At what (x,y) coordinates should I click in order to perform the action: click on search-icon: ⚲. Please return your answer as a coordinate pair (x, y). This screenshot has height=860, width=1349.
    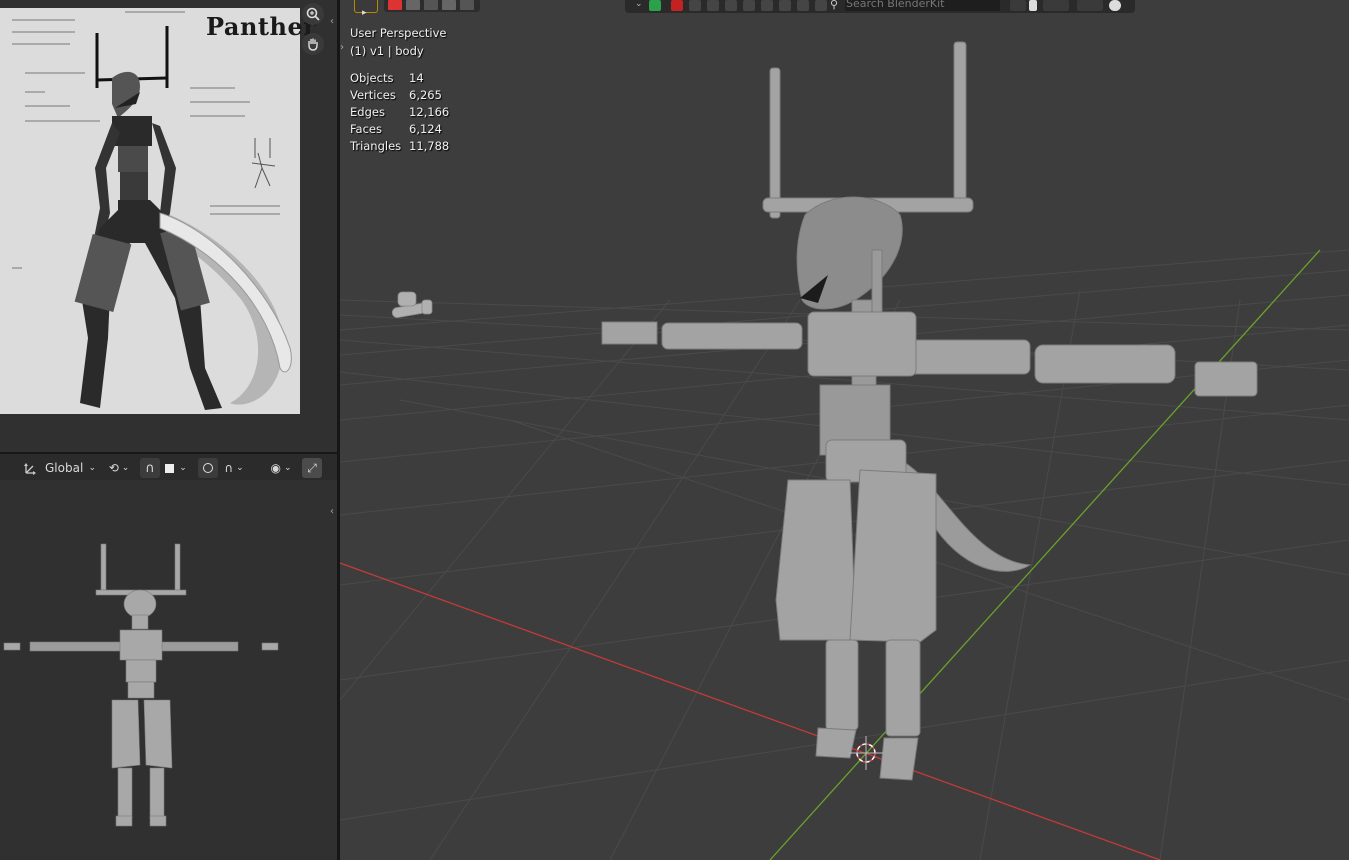
    Looking at the image, I should click on (834, 5).